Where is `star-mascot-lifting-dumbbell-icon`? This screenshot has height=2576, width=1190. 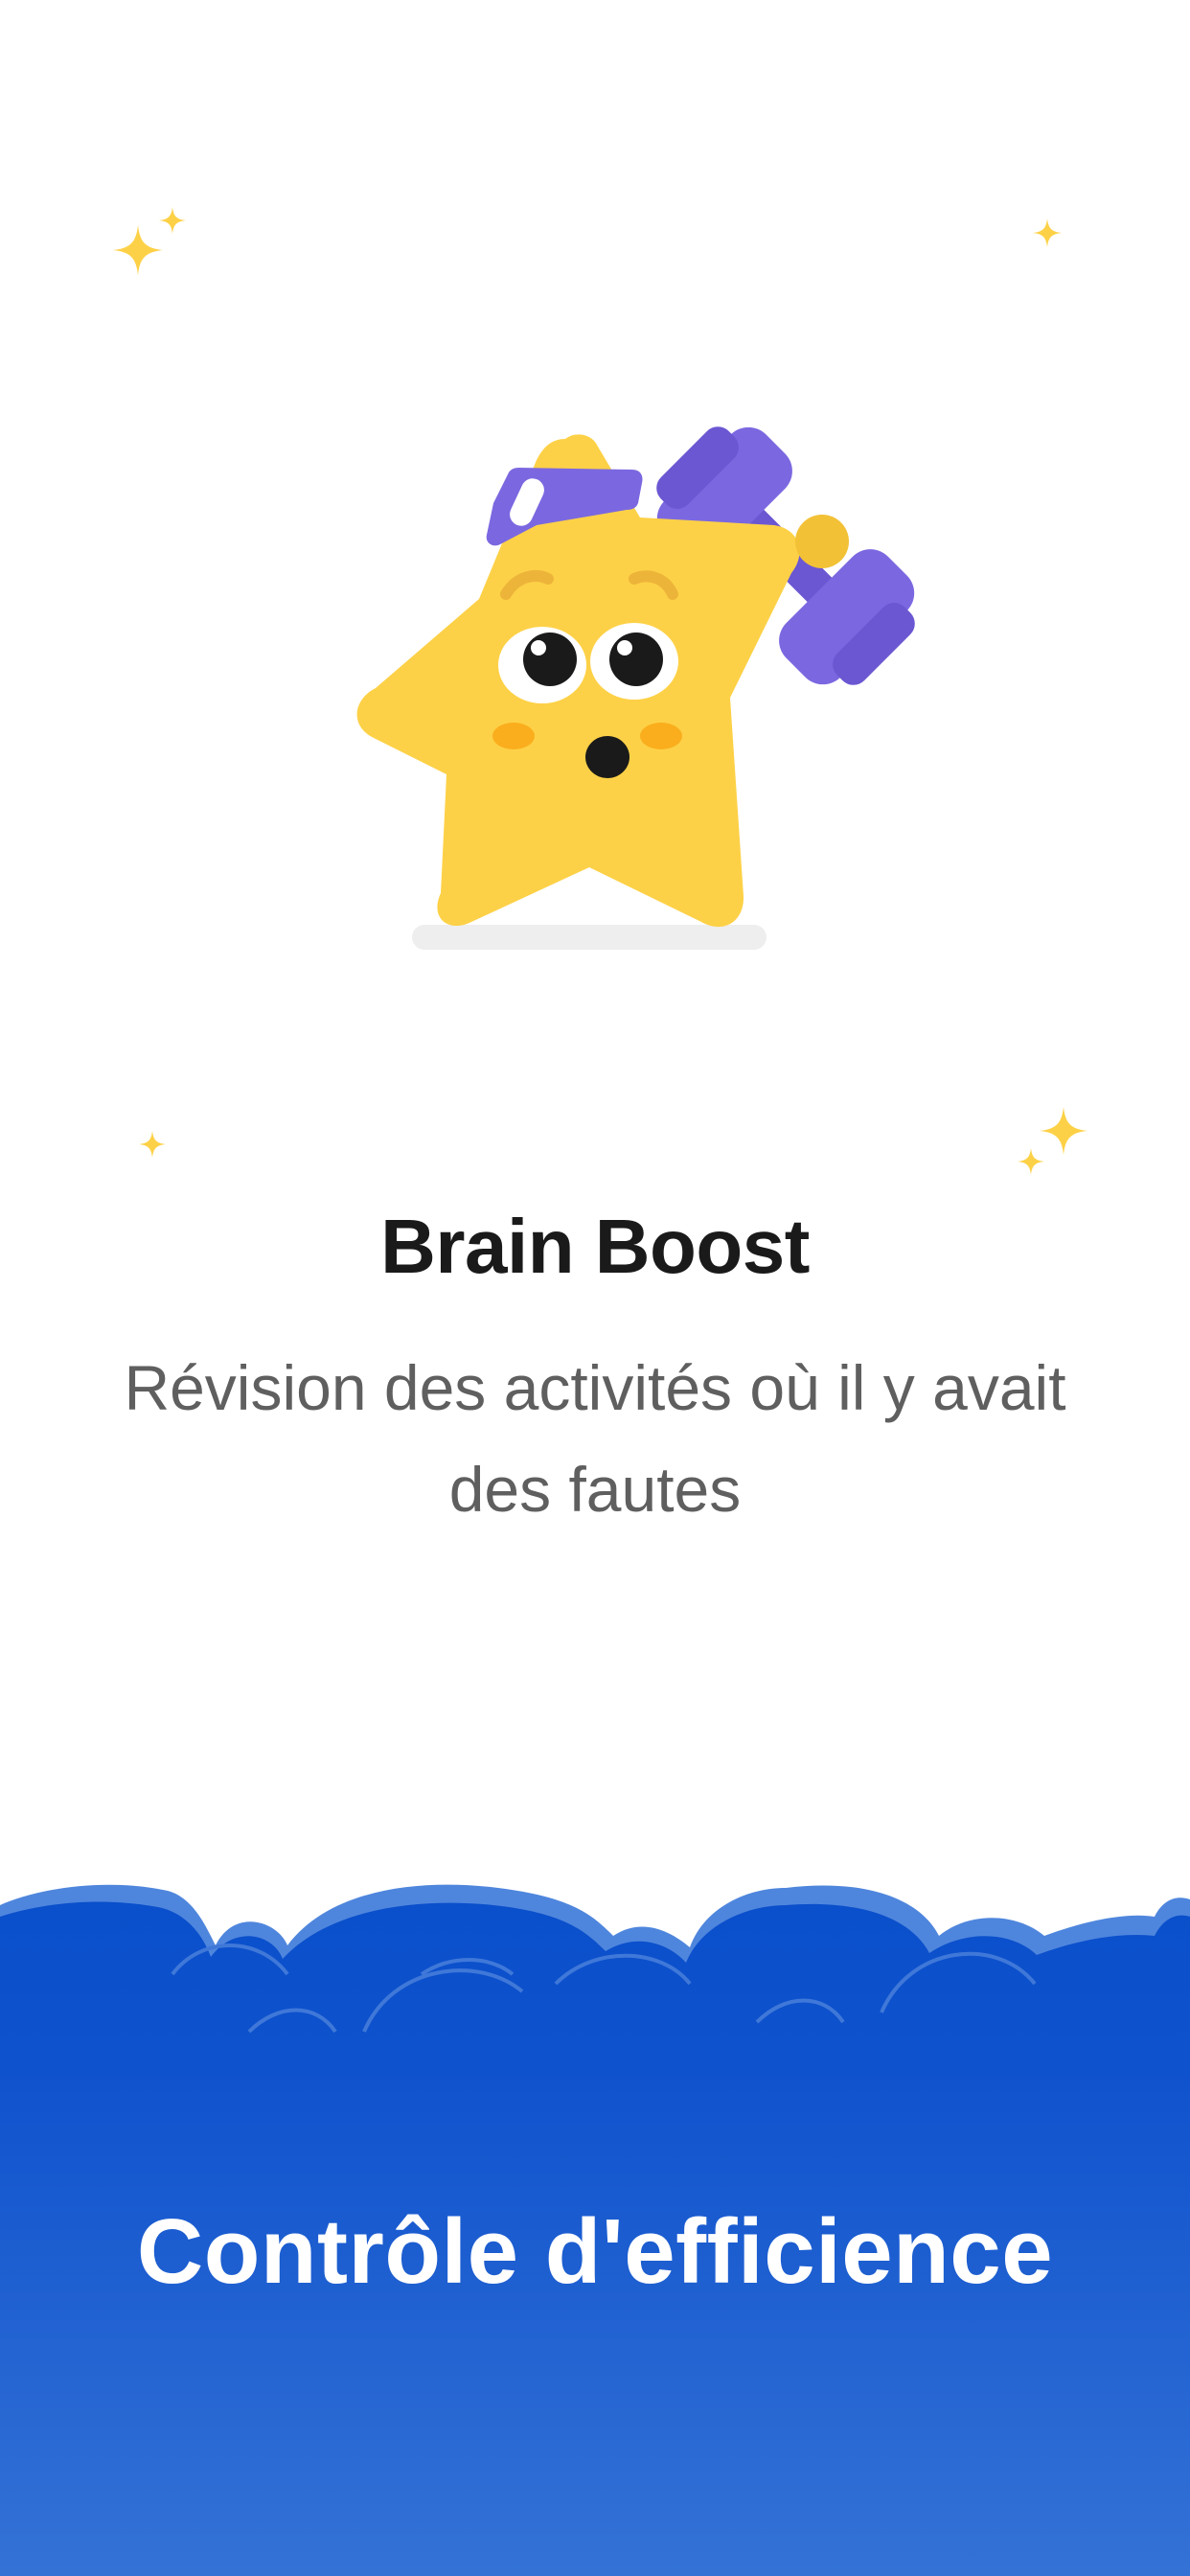 star-mascot-lifting-dumbbell-icon is located at coordinates (636, 688).